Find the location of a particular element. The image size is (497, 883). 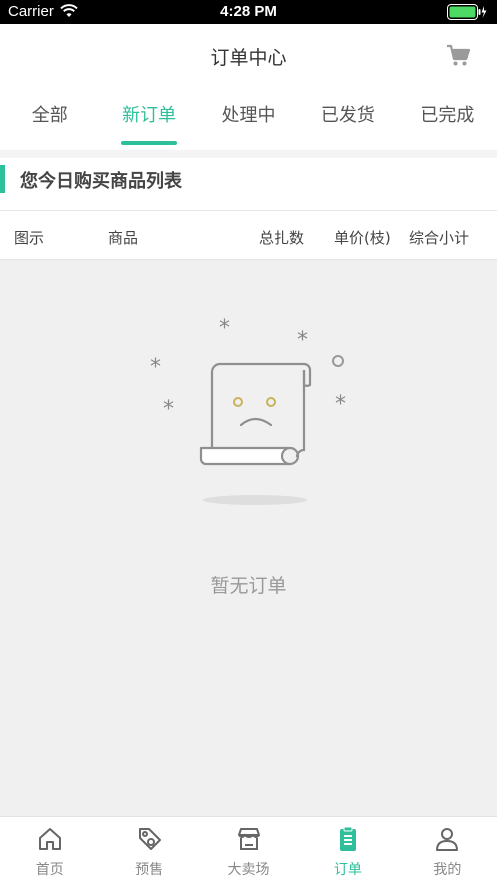

battery-icon is located at coordinates (467, 12).